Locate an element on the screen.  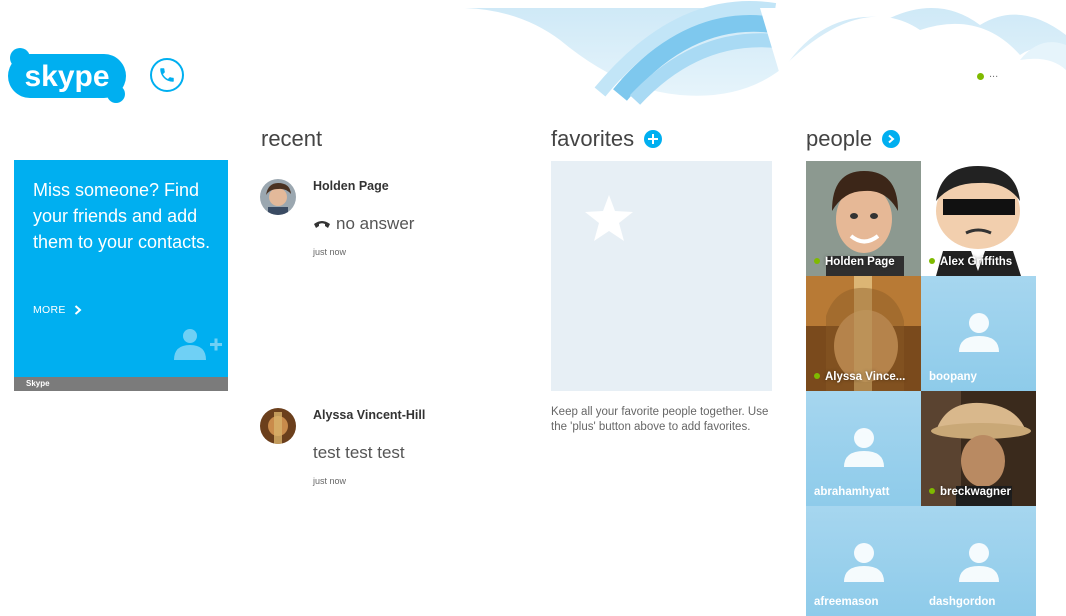
add-contact-icon is located at coordinates (198, 344).